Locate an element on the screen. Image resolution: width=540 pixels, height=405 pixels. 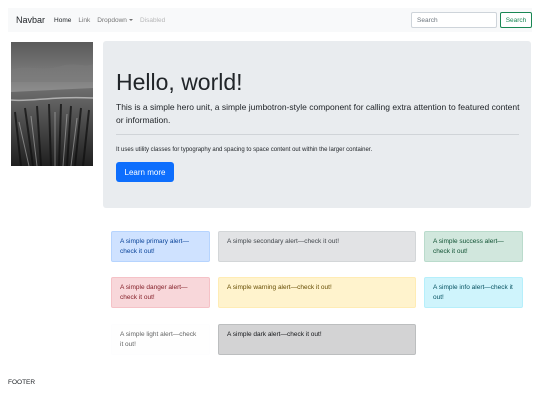
nav-link-link: Link is located at coordinates (84, 20).